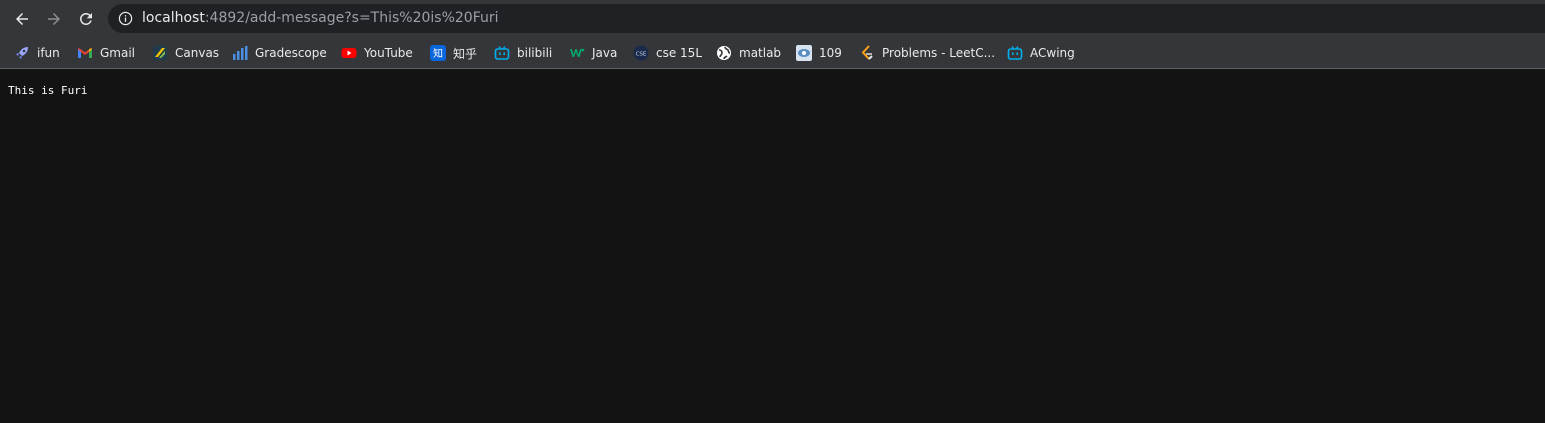 The image size is (1545, 423). What do you see at coordinates (22, 53) in the screenshot?
I see `rocket-icon` at bounding box center [22, 53].